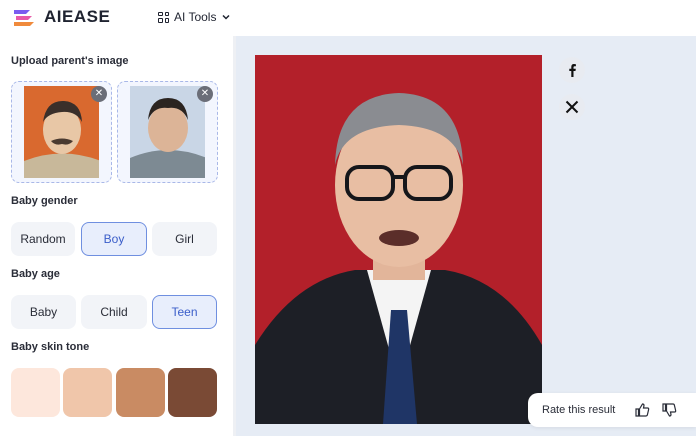 The height and width of the screenshot is (436, 696). I want to click on brand-logo: AIEASE, so click(61, 17).